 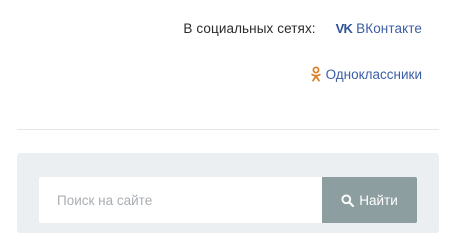 I want to click on vk-link: VK ВКонтакте, so click(x=379, y=28).